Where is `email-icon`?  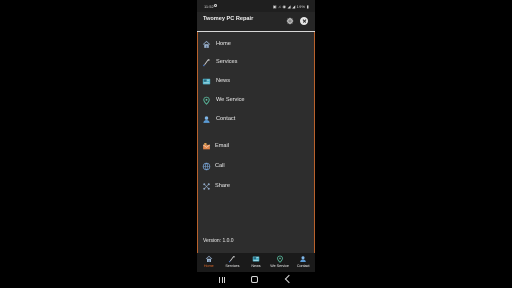
email-icon is located at coordinates (206, 146).